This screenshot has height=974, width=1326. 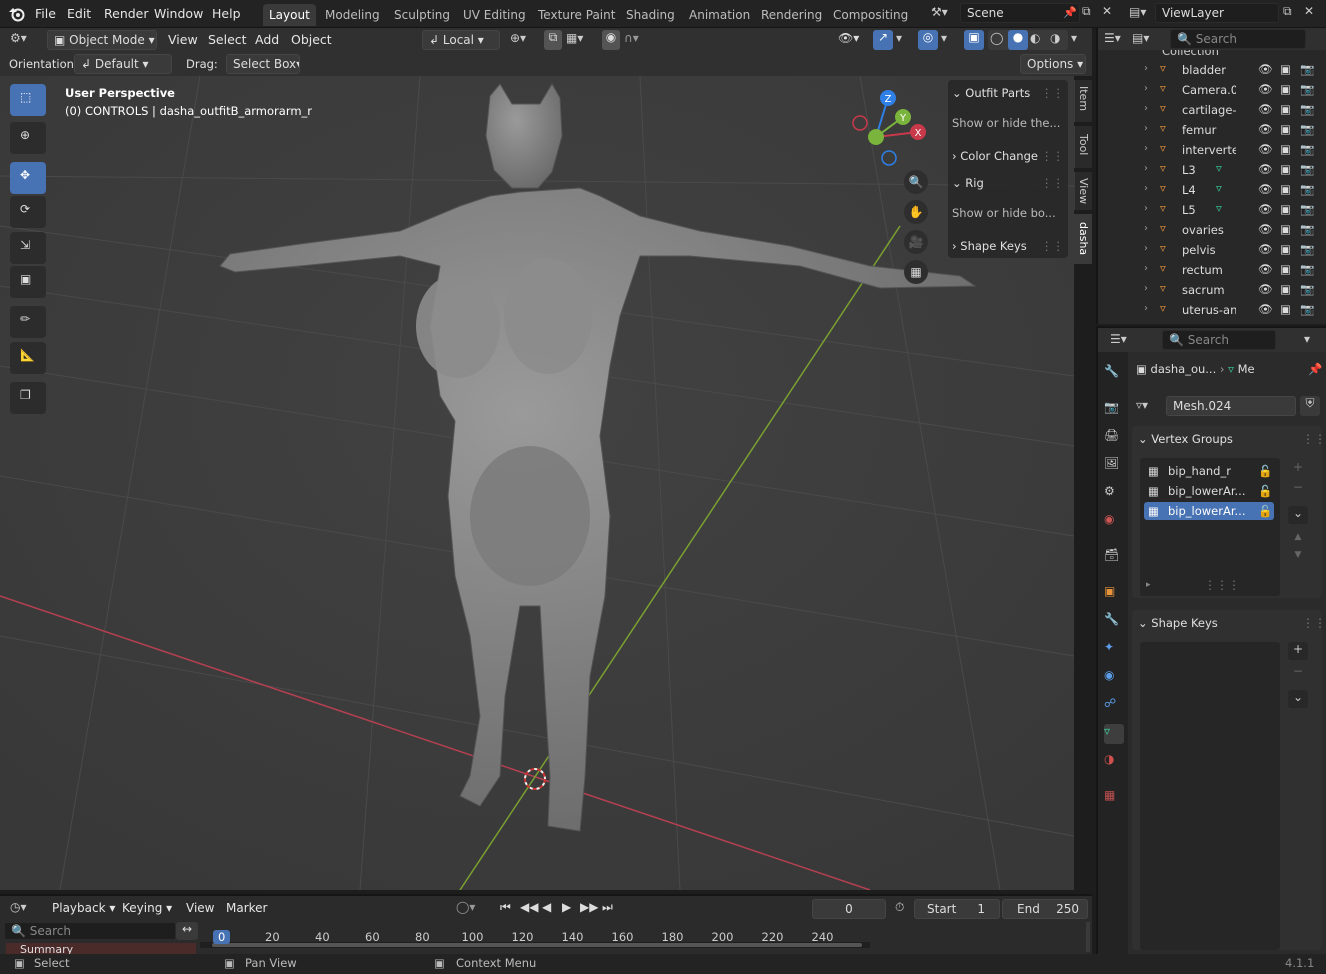 I want to click on move-down-icon: ▼, so click(x=1298, y=558).